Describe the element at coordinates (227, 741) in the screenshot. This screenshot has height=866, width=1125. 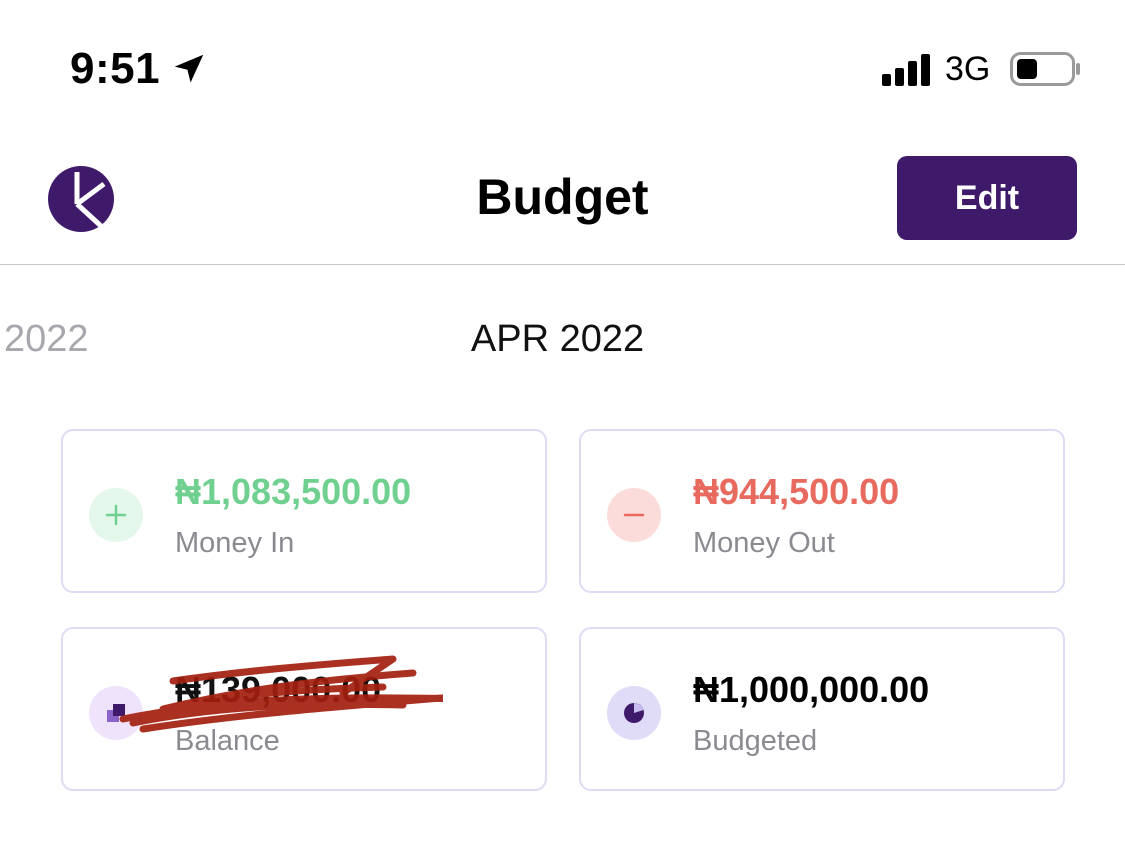
I see `balance-label: Balance` at that location.